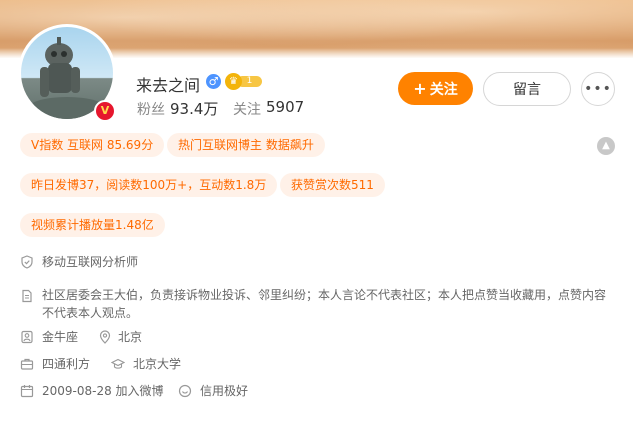  Describe the element at coordinates (247, 109) in the screenshot. I see `following-label: 关注` at that location.